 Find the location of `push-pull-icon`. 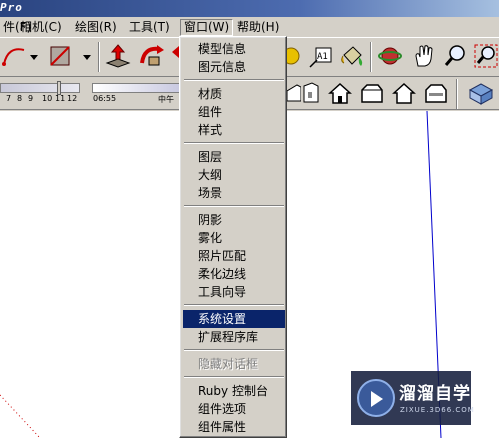

push-pull-icon is located at coordinates (118, 56).